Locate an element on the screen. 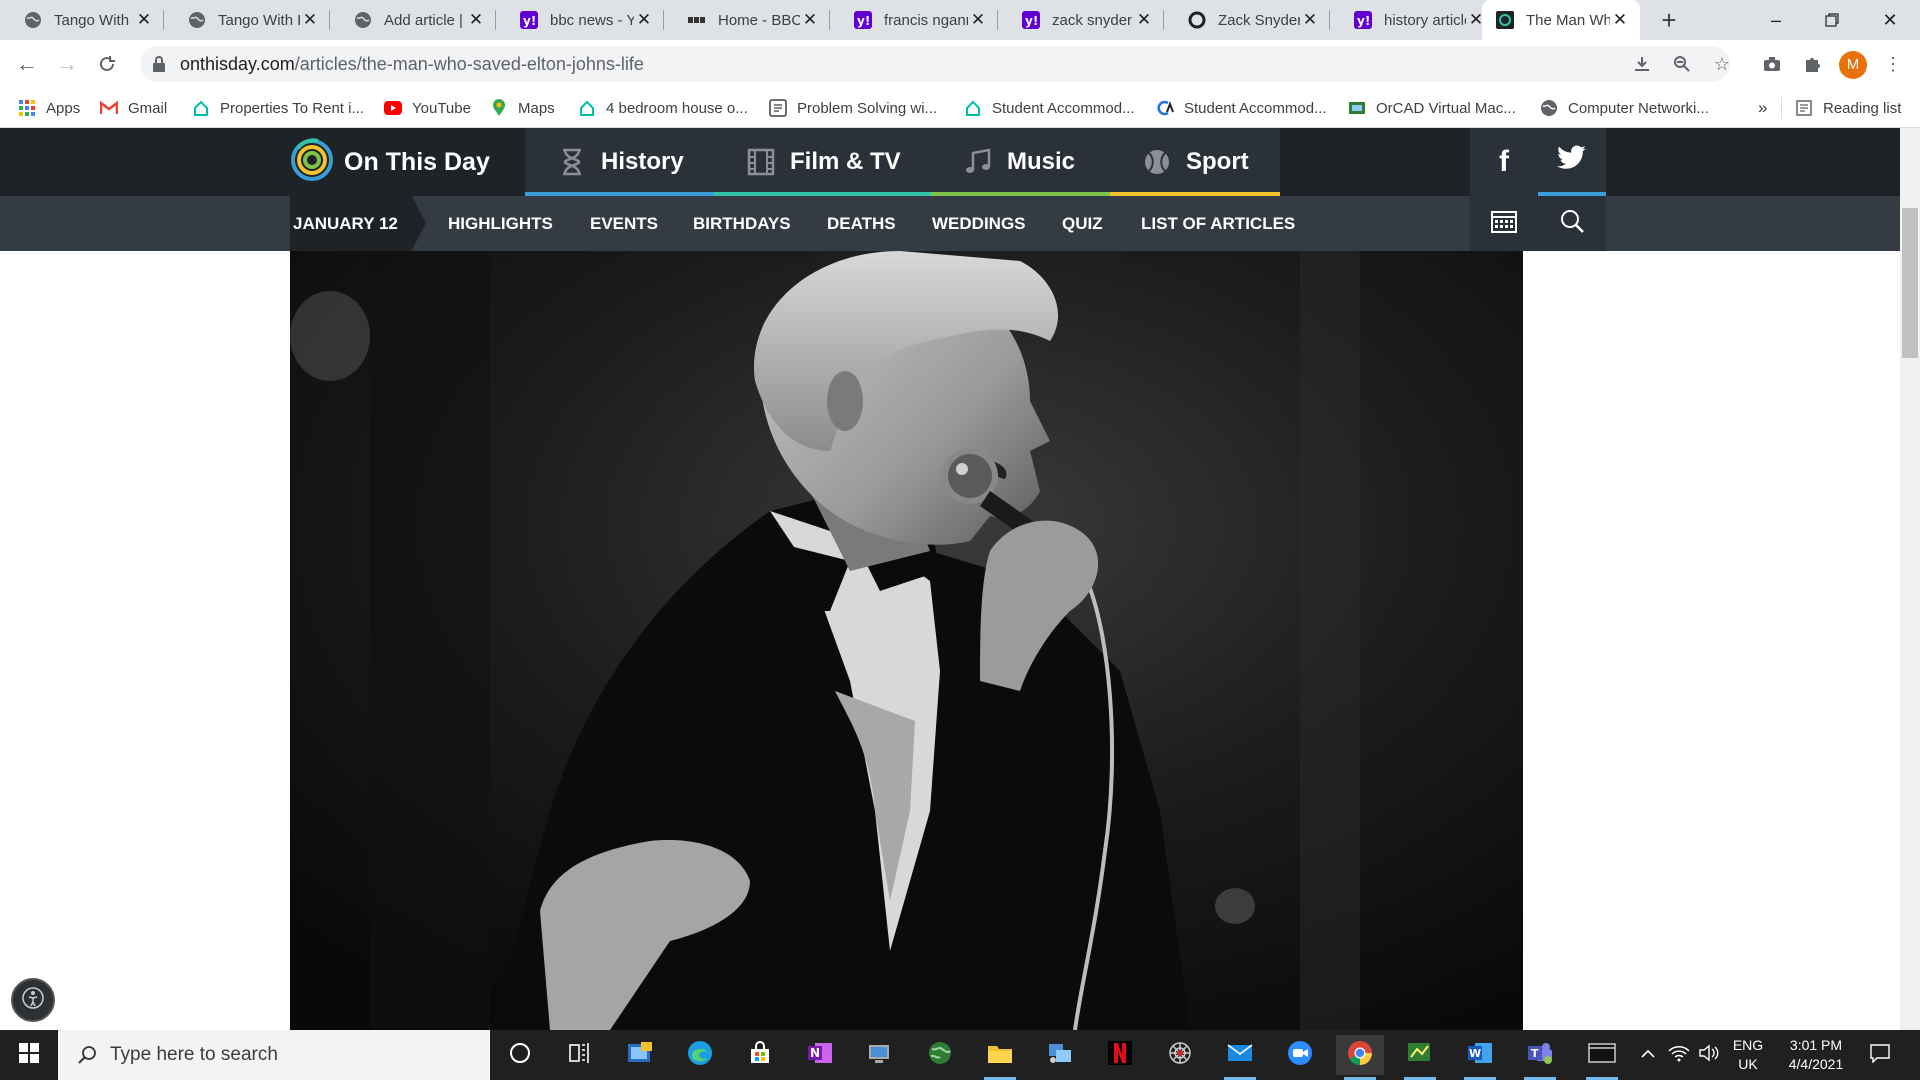 Image resolution: width=1920 pixels, height=1080 pixels. cortana-button is located at coordinates (520, 1055).